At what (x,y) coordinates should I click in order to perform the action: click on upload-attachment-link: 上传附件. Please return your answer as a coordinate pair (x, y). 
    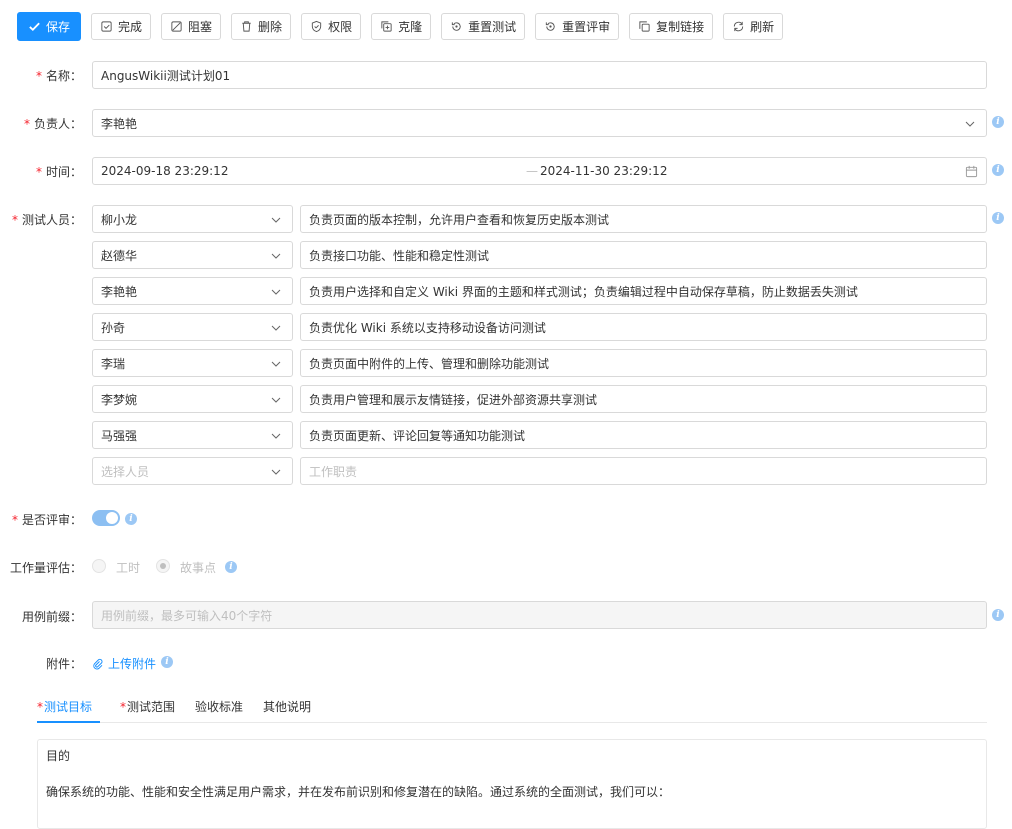
    Looking at the image, I should click on (124, 663).